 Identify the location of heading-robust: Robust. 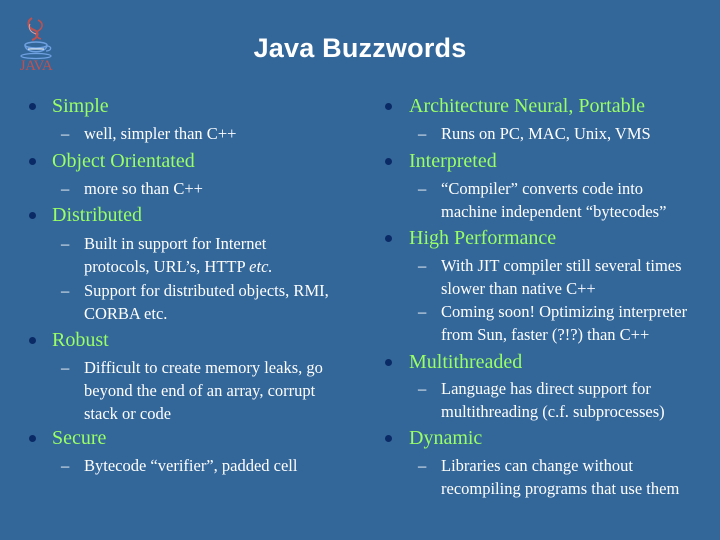
(80, 340).